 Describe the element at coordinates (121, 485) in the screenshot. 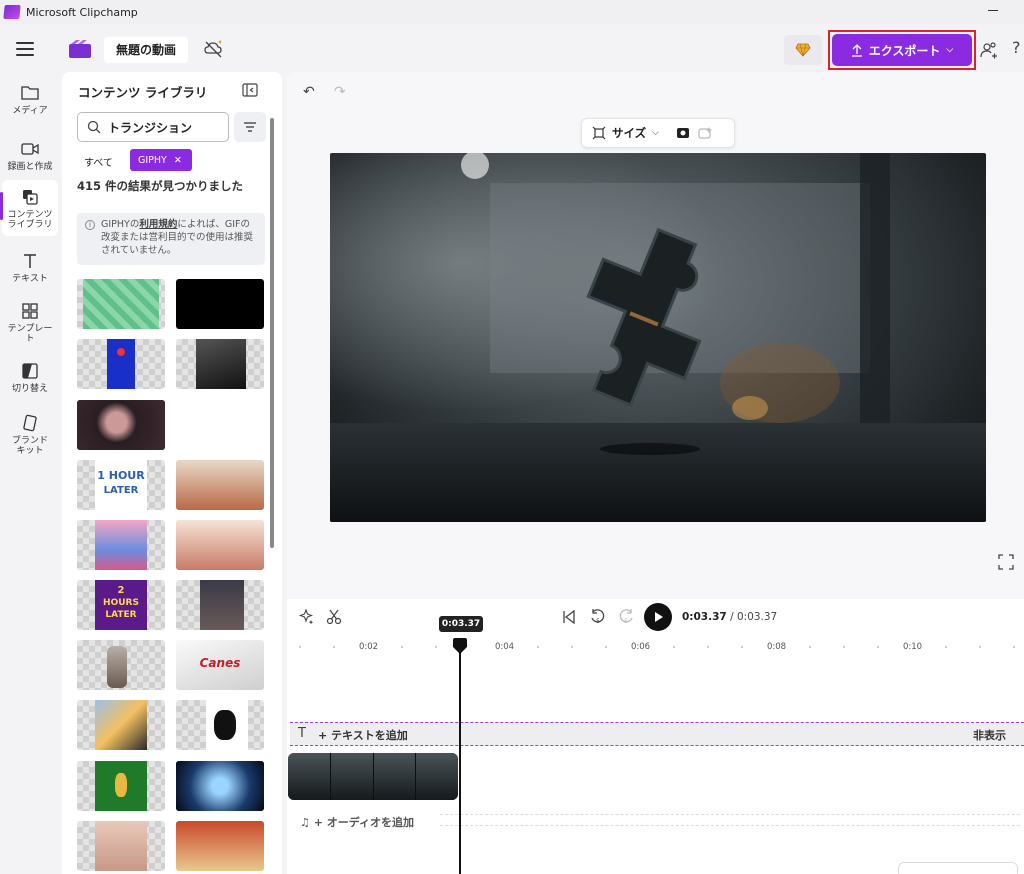

I see `gif-thumbnail: 1 HOUR LATER` at that location.